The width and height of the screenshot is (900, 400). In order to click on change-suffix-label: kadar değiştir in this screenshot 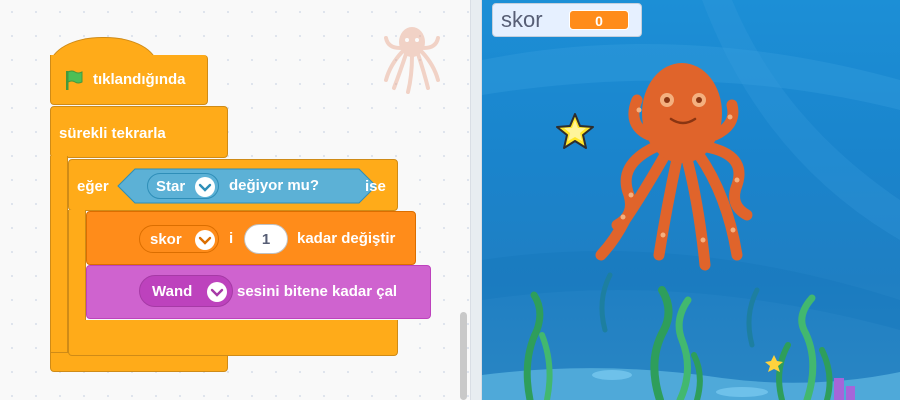, I will do `click(346, 238)`.